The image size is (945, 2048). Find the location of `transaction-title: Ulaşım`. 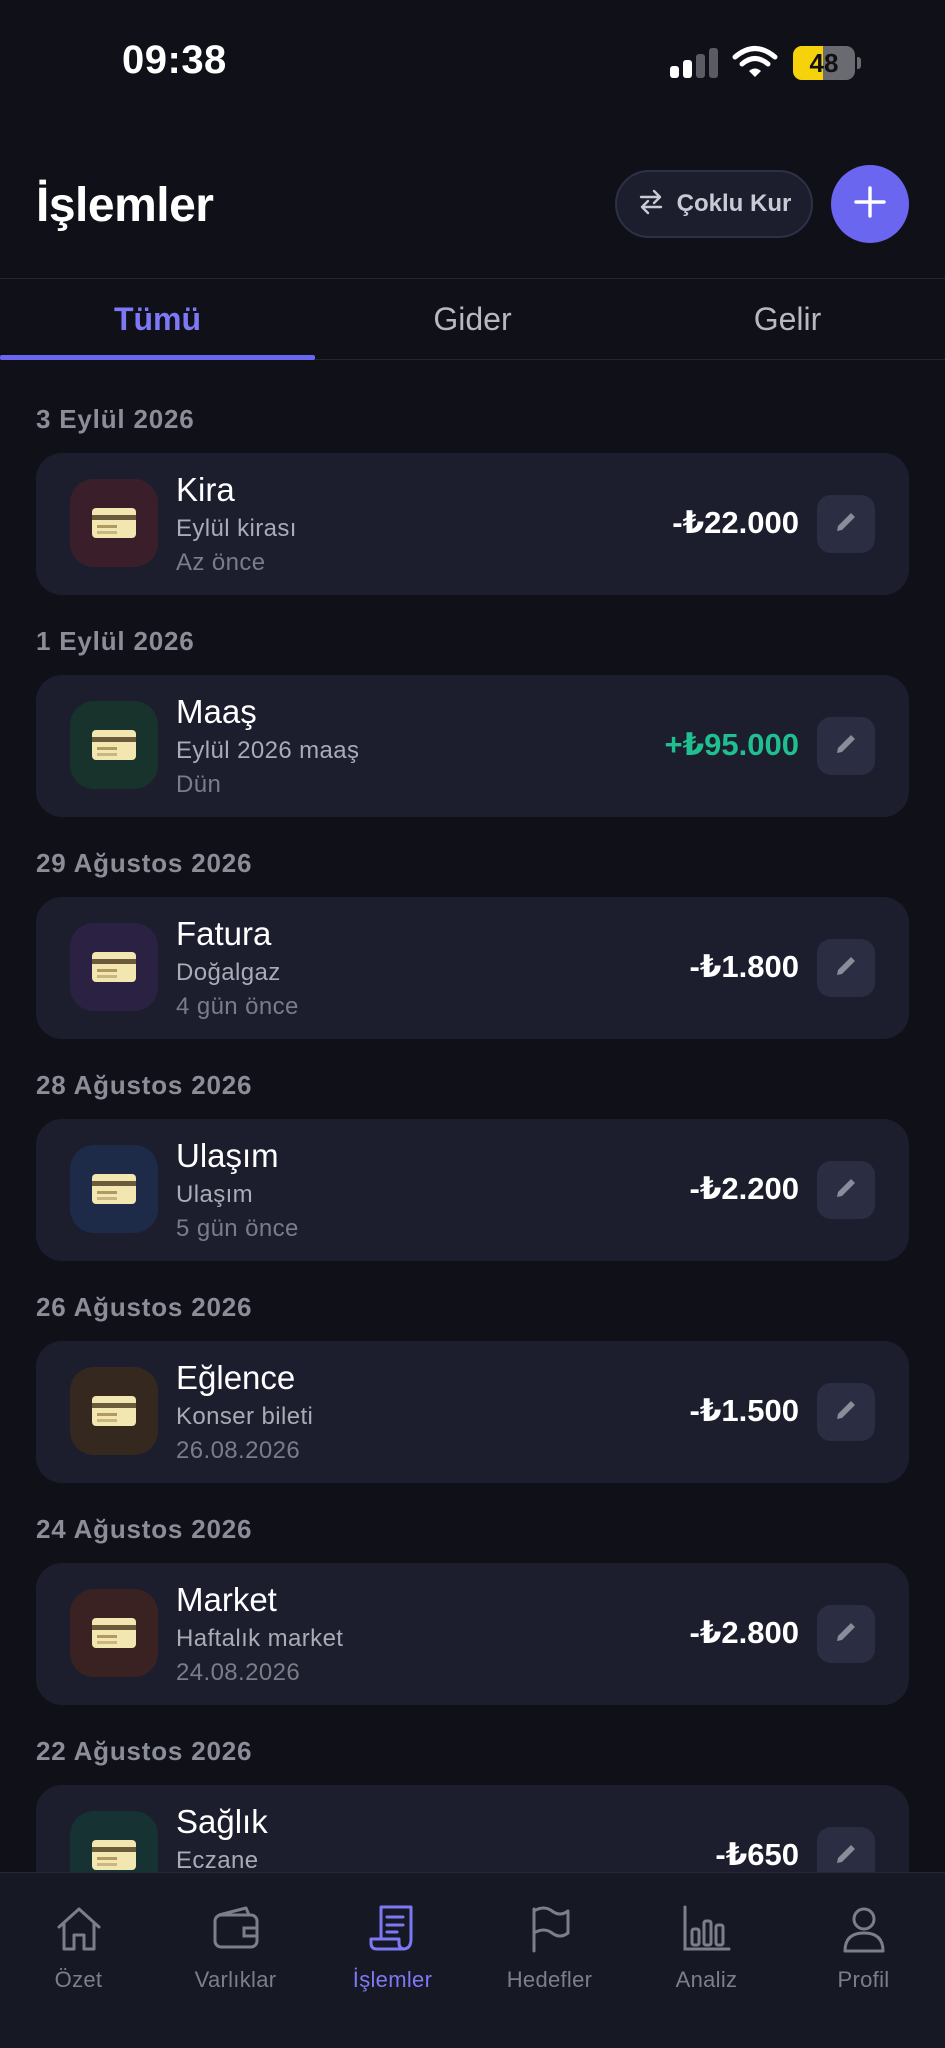

transaction-title: Ulaşım is located at coordinates (227, 1155).